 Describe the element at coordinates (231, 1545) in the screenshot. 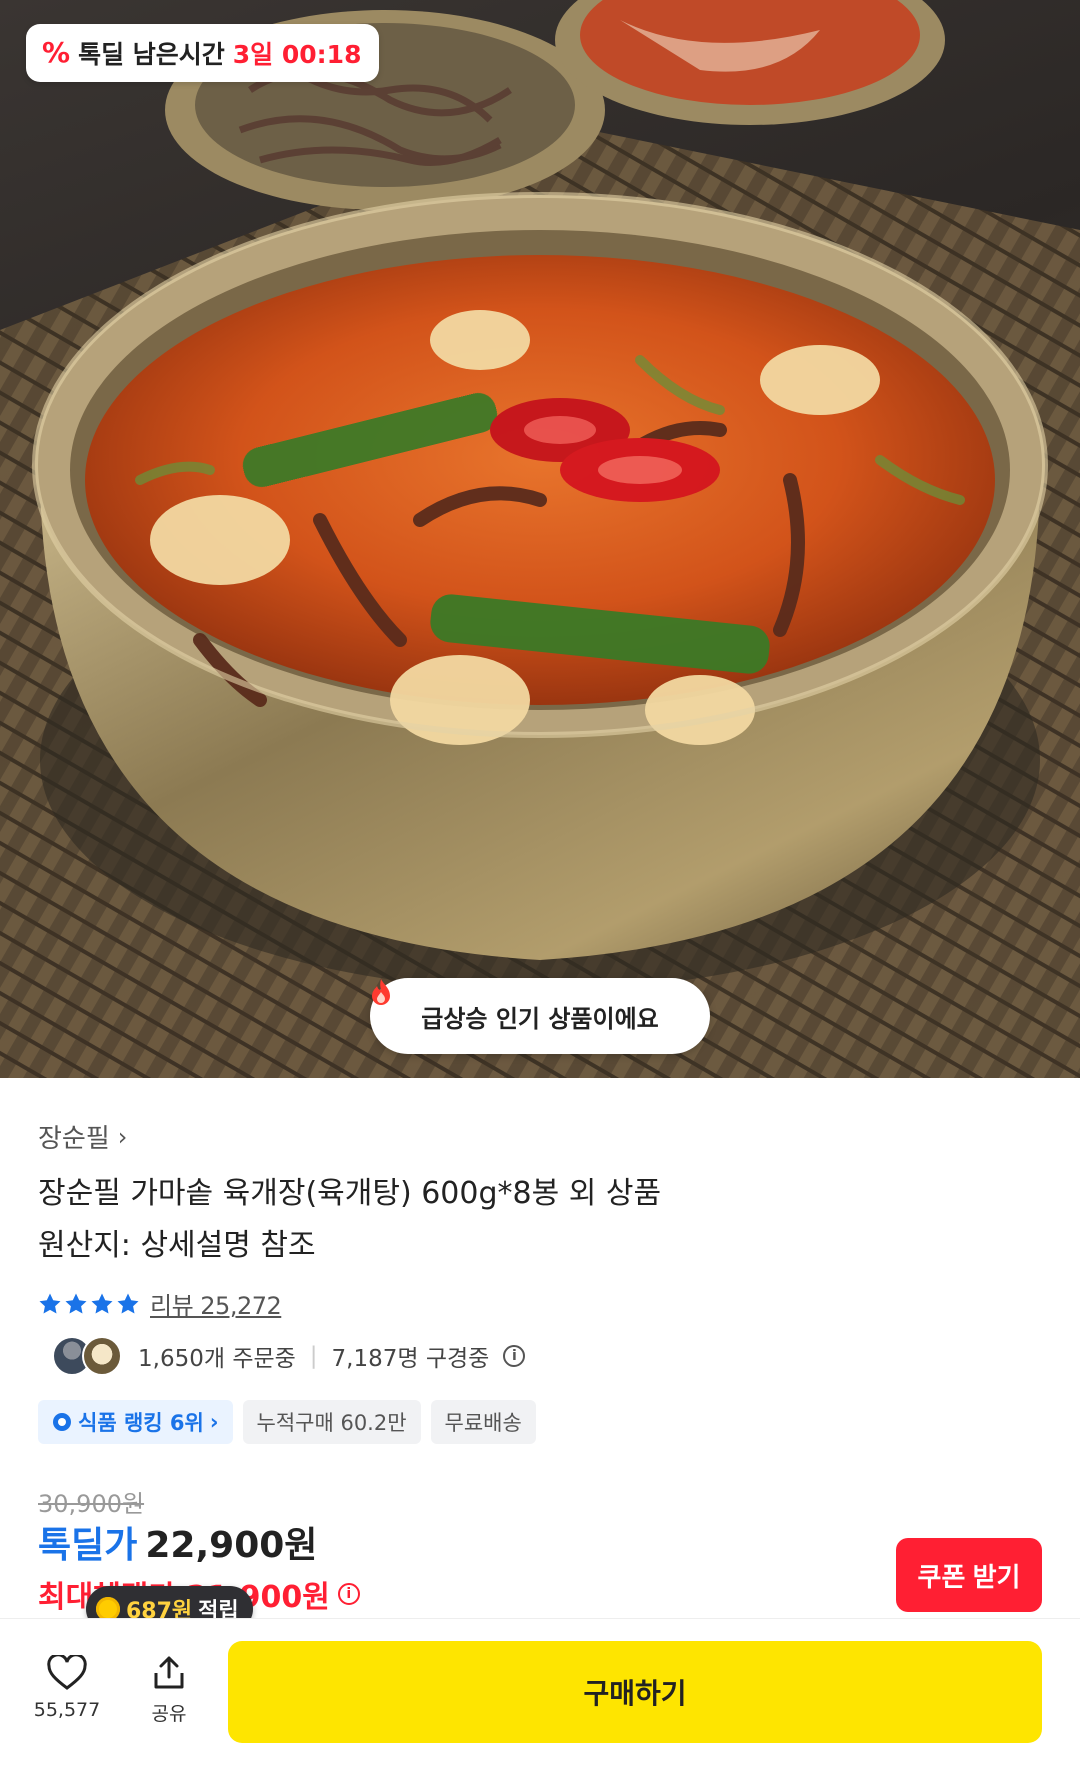

I see `deal-price: 22,900원` at that location.